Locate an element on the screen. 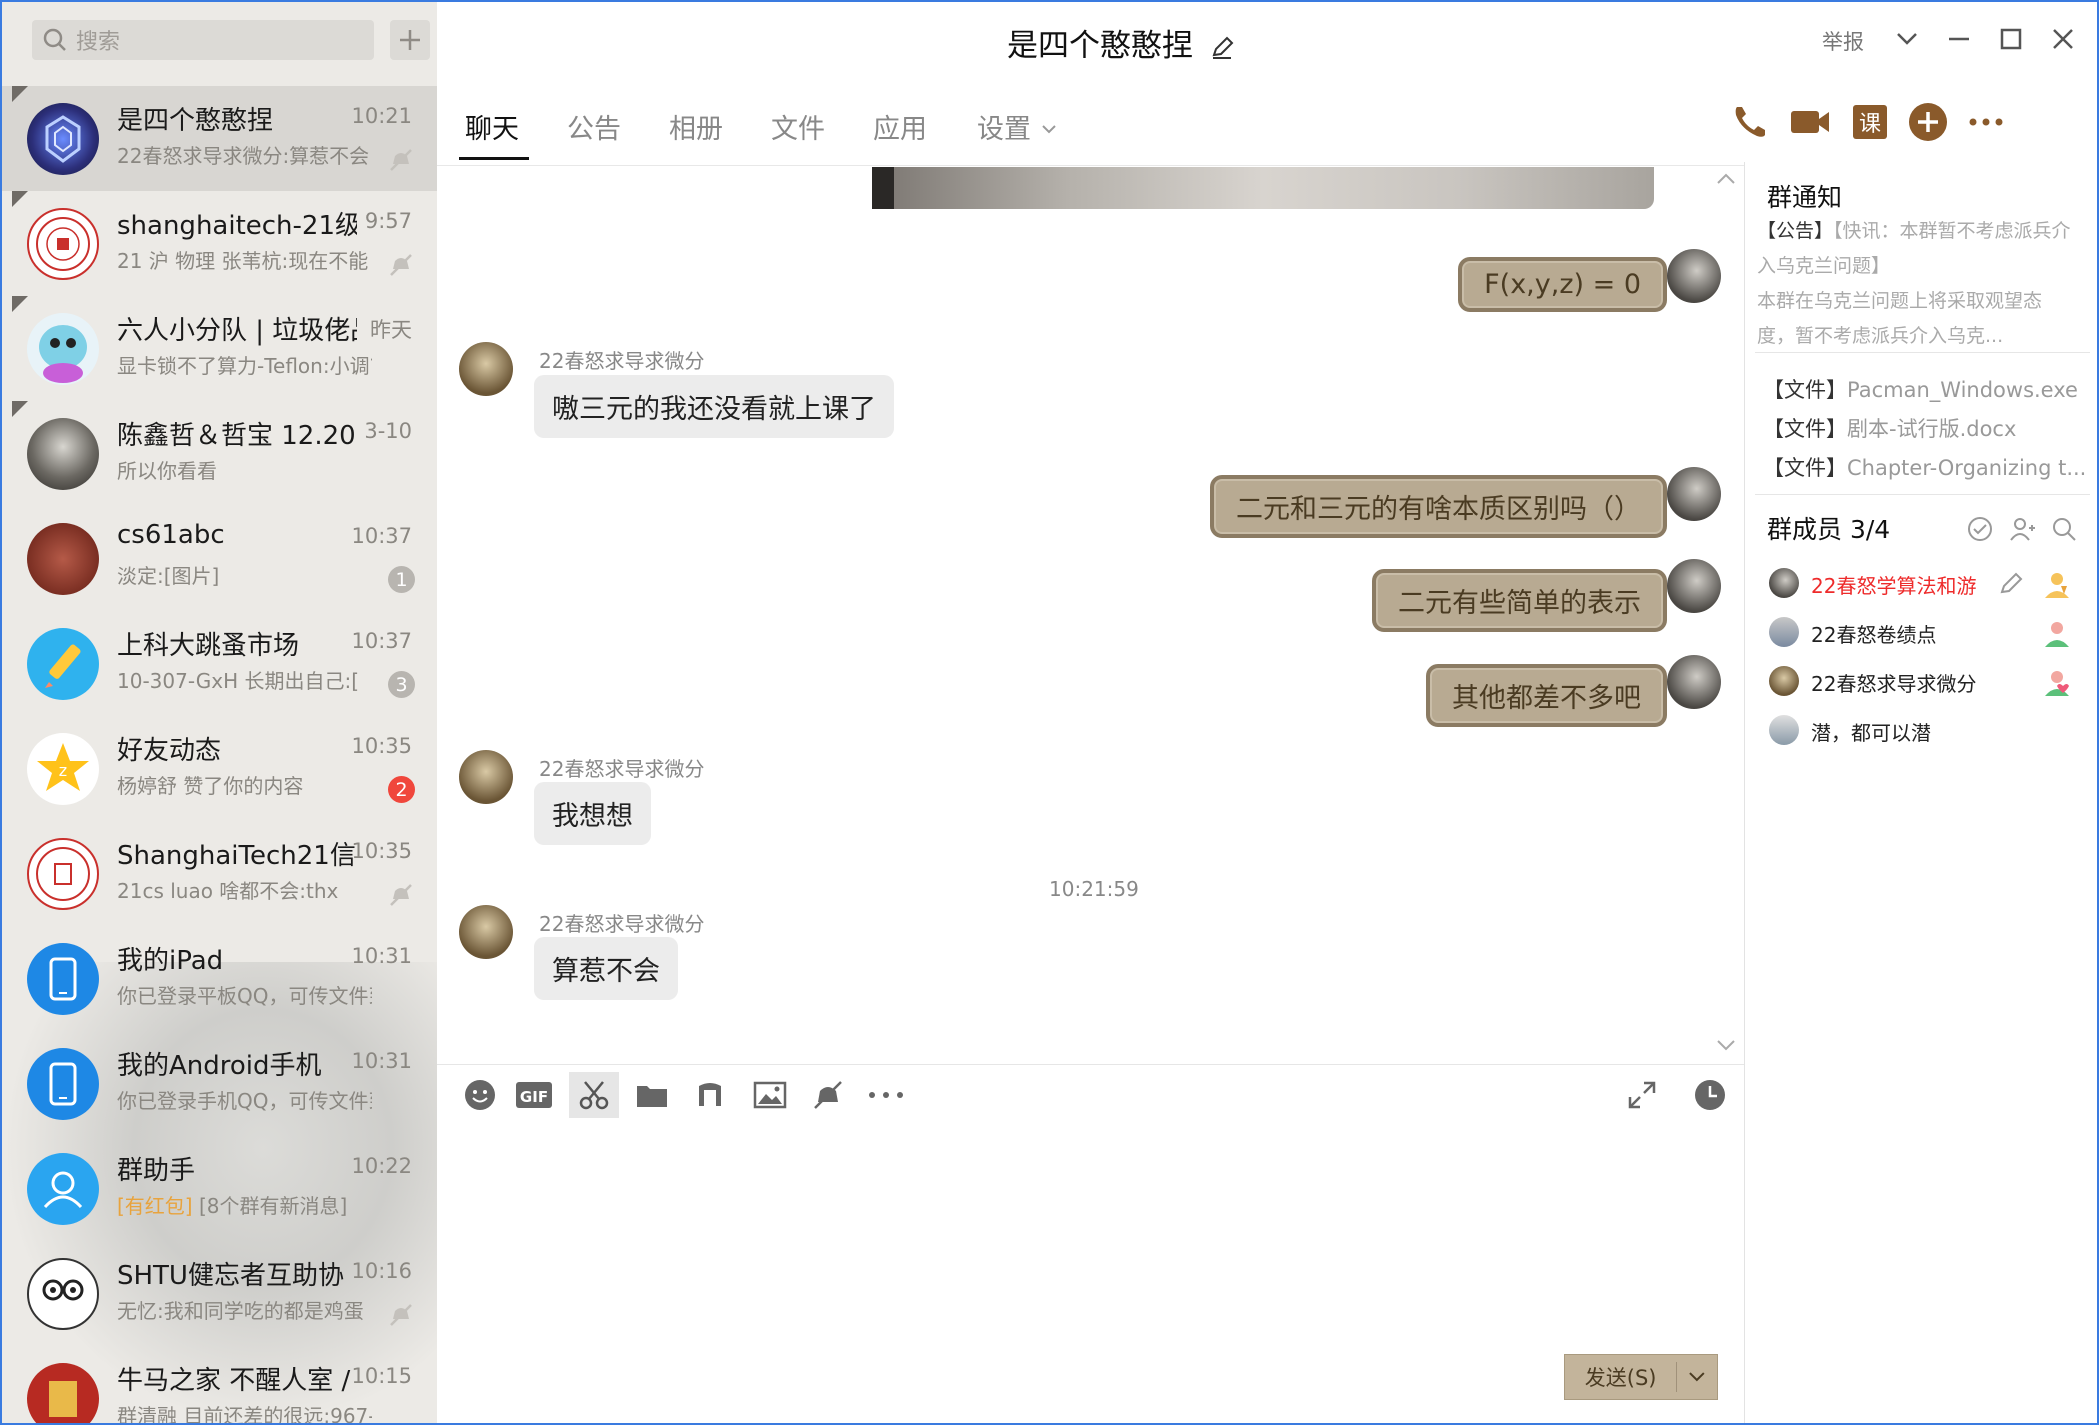  mute-notify-button is located at coordinates (828, 1095).